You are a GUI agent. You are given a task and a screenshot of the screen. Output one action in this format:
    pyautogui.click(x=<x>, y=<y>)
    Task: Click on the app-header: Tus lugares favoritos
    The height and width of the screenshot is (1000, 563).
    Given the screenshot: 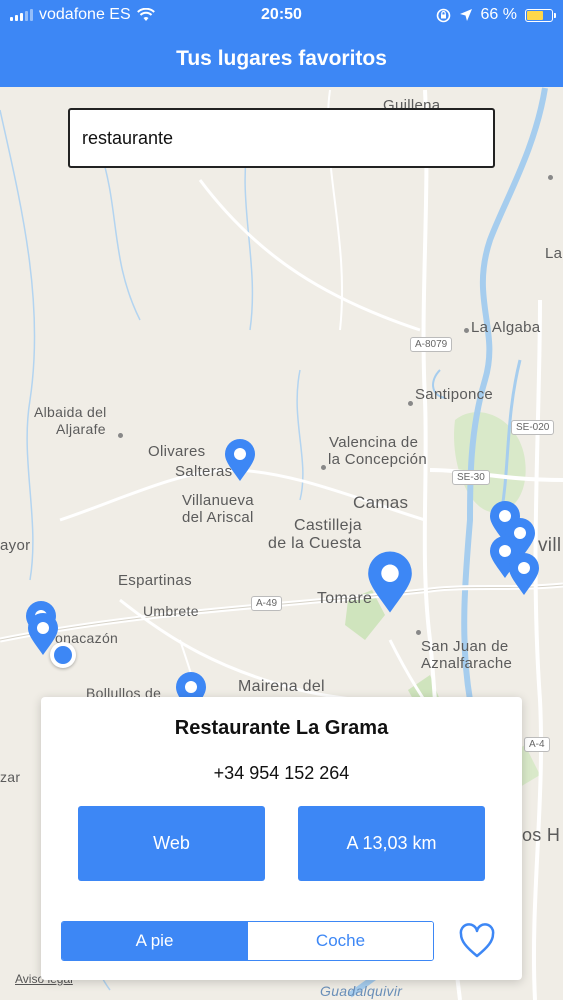 What is the action you would take?
    pyautogui.click(x=281, y=58)
    